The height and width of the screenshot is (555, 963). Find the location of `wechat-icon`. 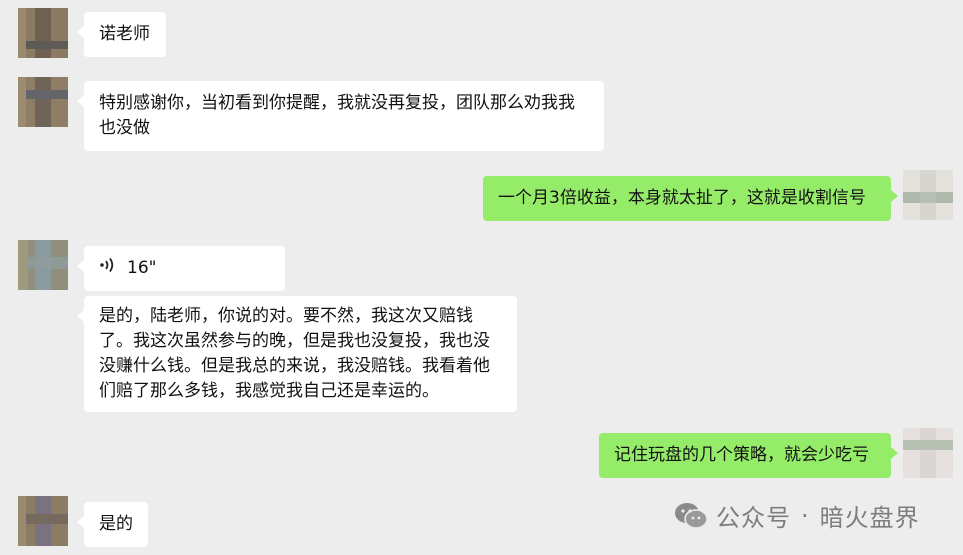

wechat-icon is located at coordinates (691, 515).